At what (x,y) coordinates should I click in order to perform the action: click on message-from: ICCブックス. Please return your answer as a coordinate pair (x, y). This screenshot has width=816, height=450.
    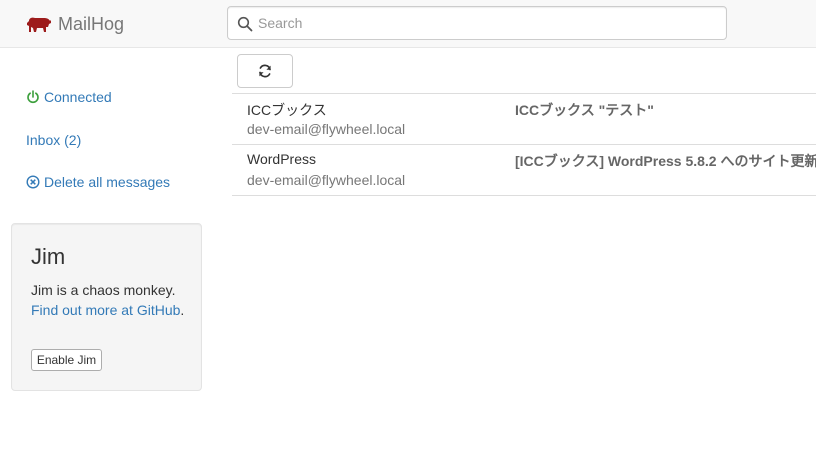
    Looking at the image, I should click on (287, 110).